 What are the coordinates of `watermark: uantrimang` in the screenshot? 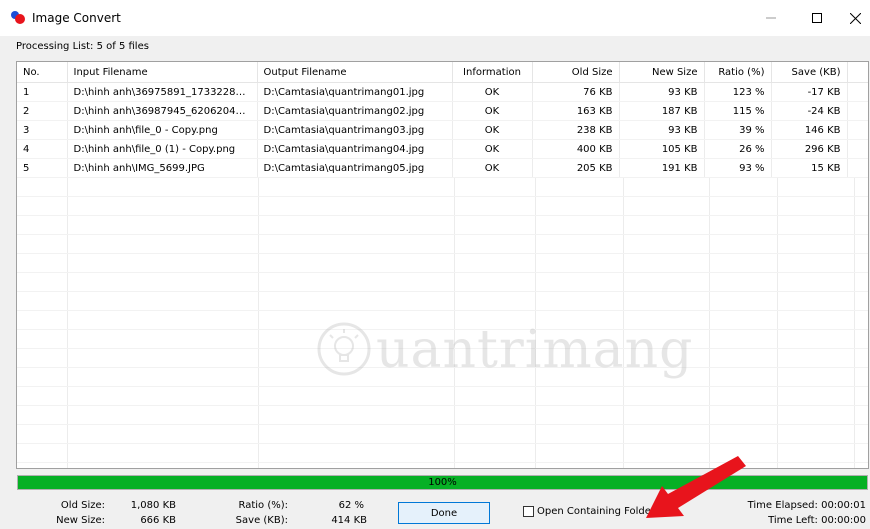 It's located at (504, 350).